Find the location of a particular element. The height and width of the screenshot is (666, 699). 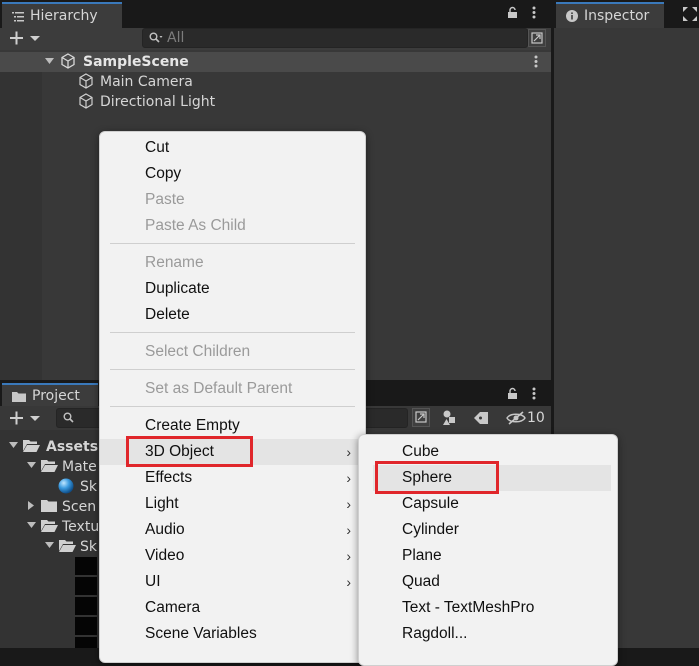

material-sphere-icon is located at coordinates (66, 486).